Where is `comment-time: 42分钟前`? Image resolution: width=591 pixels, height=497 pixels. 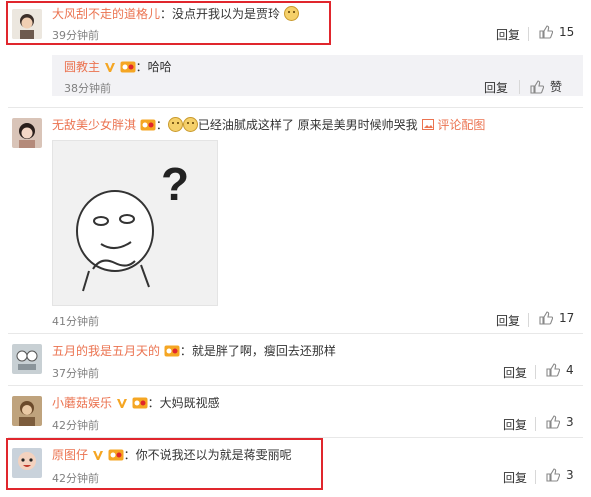
comment-time: 42分钟前 is located at coordinates (75, 425).